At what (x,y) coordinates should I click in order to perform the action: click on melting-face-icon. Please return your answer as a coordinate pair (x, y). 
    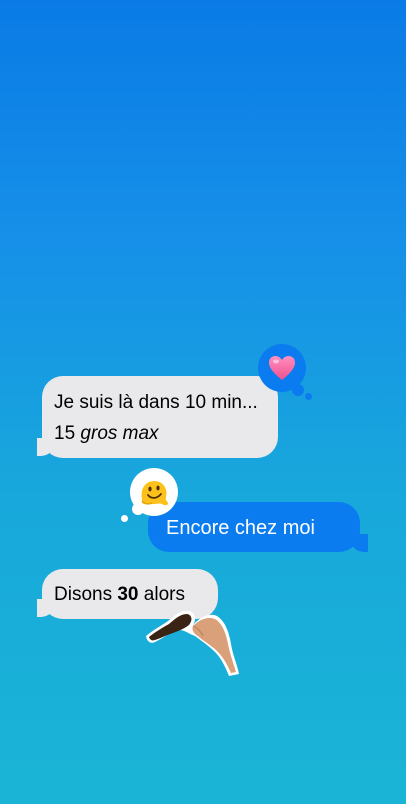
    Looking at the image, I should click on (155, 493).